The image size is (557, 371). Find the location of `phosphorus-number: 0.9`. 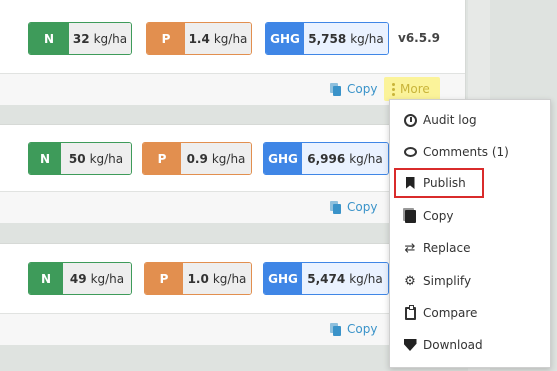

phosphorus-number: 0.9 is located at coordinates (197, 158).